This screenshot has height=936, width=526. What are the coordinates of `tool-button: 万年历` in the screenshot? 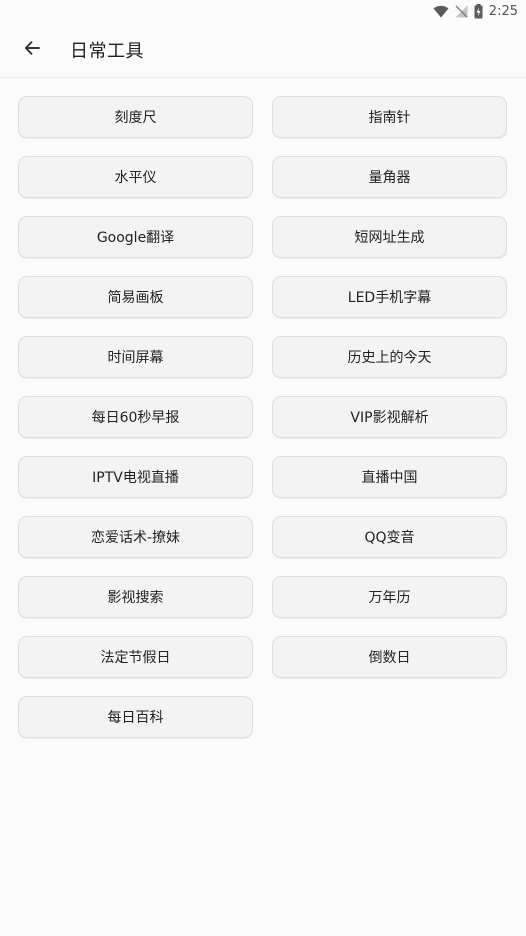 It's located at (389, 597).